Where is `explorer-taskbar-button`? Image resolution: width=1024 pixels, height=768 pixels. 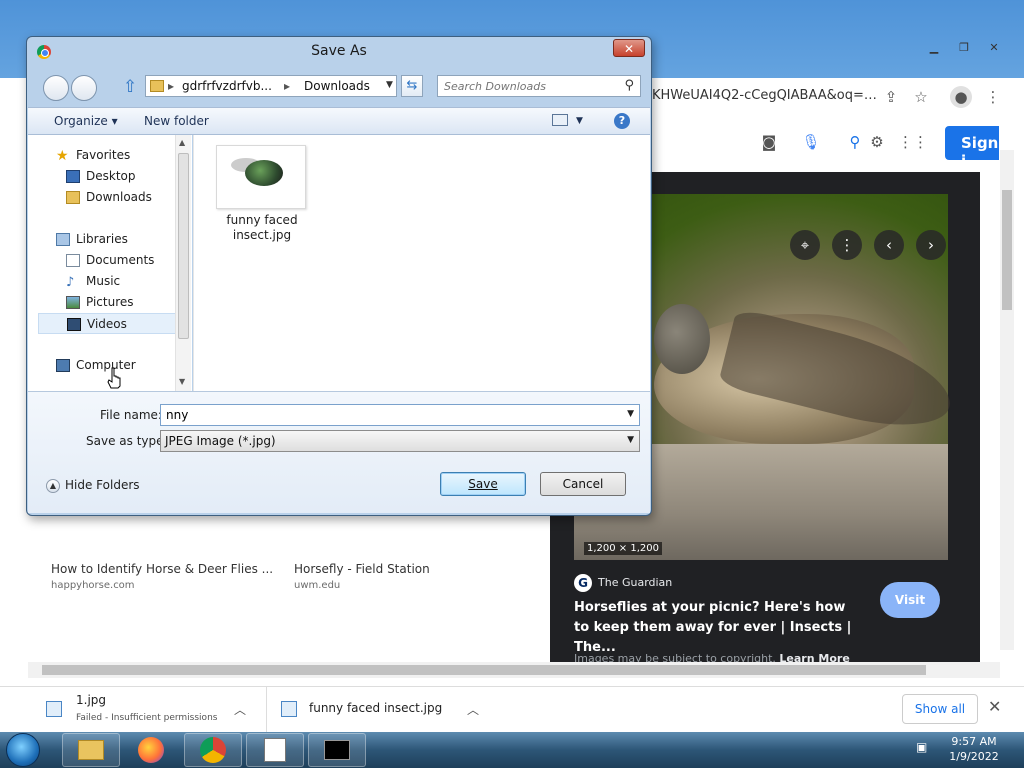
explorer-taskbar-button is located at coordinates (91, 750).